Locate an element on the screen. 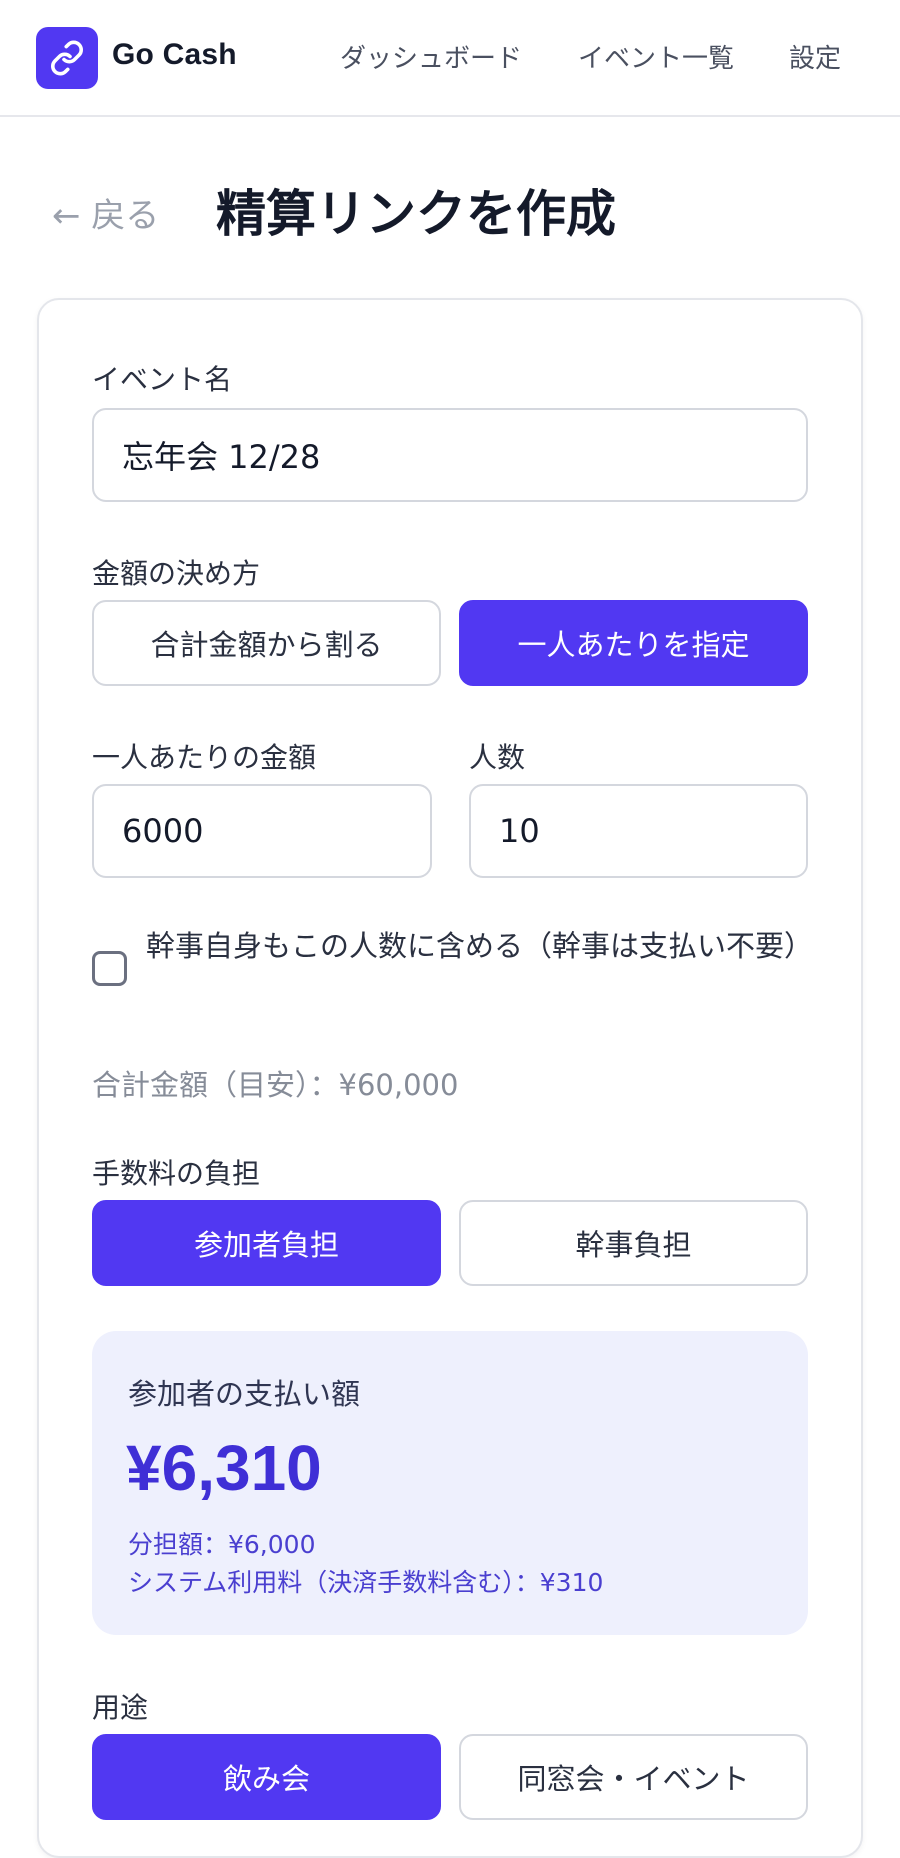 The height and width of the screenshot is (1858, 900). fee-bearer-label: 手数料の負担 is located at coordinates (176, 1173).